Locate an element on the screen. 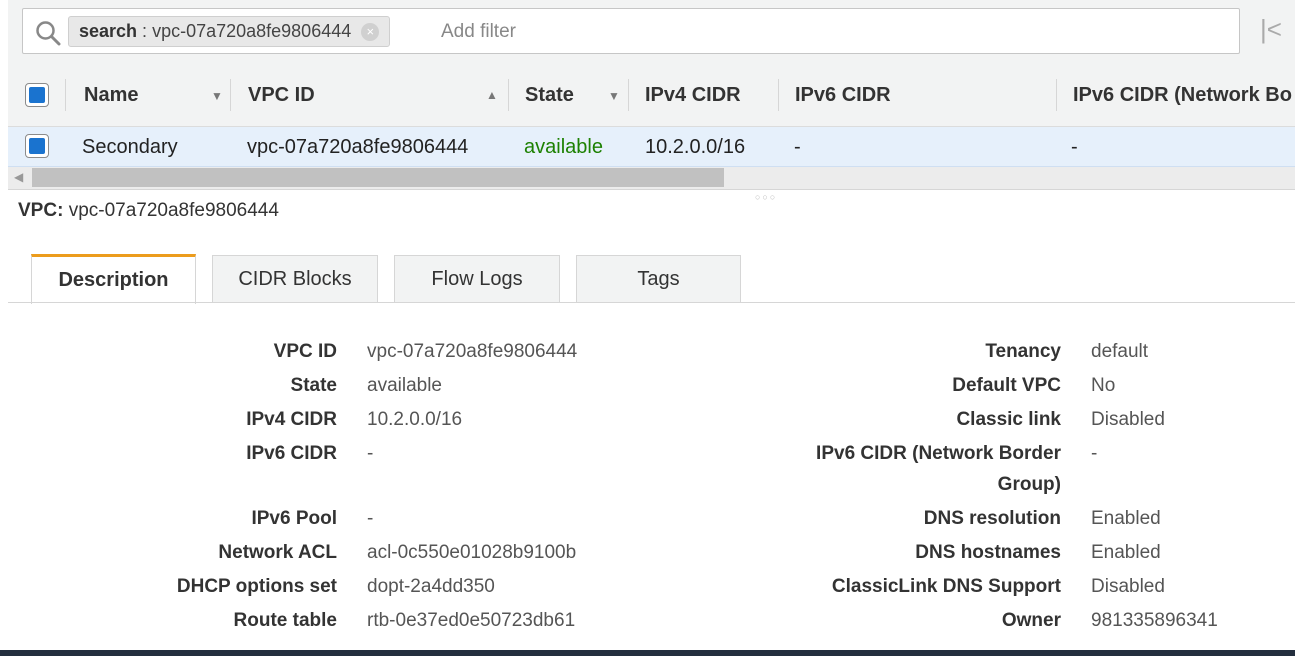 This screenshot has height=656, width=1295. label-tenancy: Tenancy is located at coordinates (1023, 351).